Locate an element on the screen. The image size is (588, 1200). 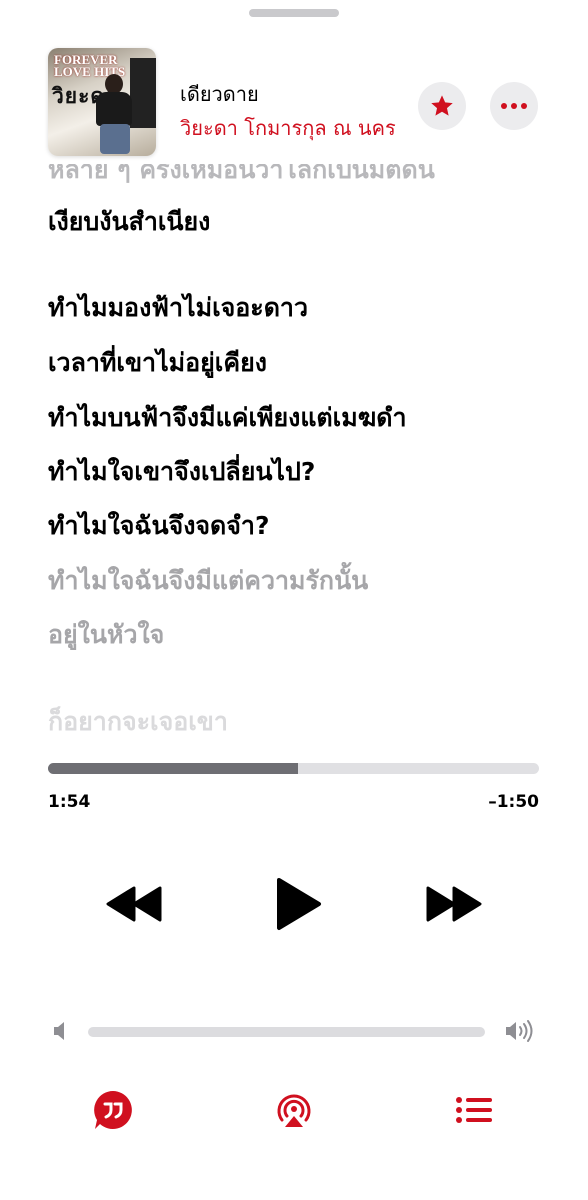
ellipsis-icon is located at coordinates (514, 106).